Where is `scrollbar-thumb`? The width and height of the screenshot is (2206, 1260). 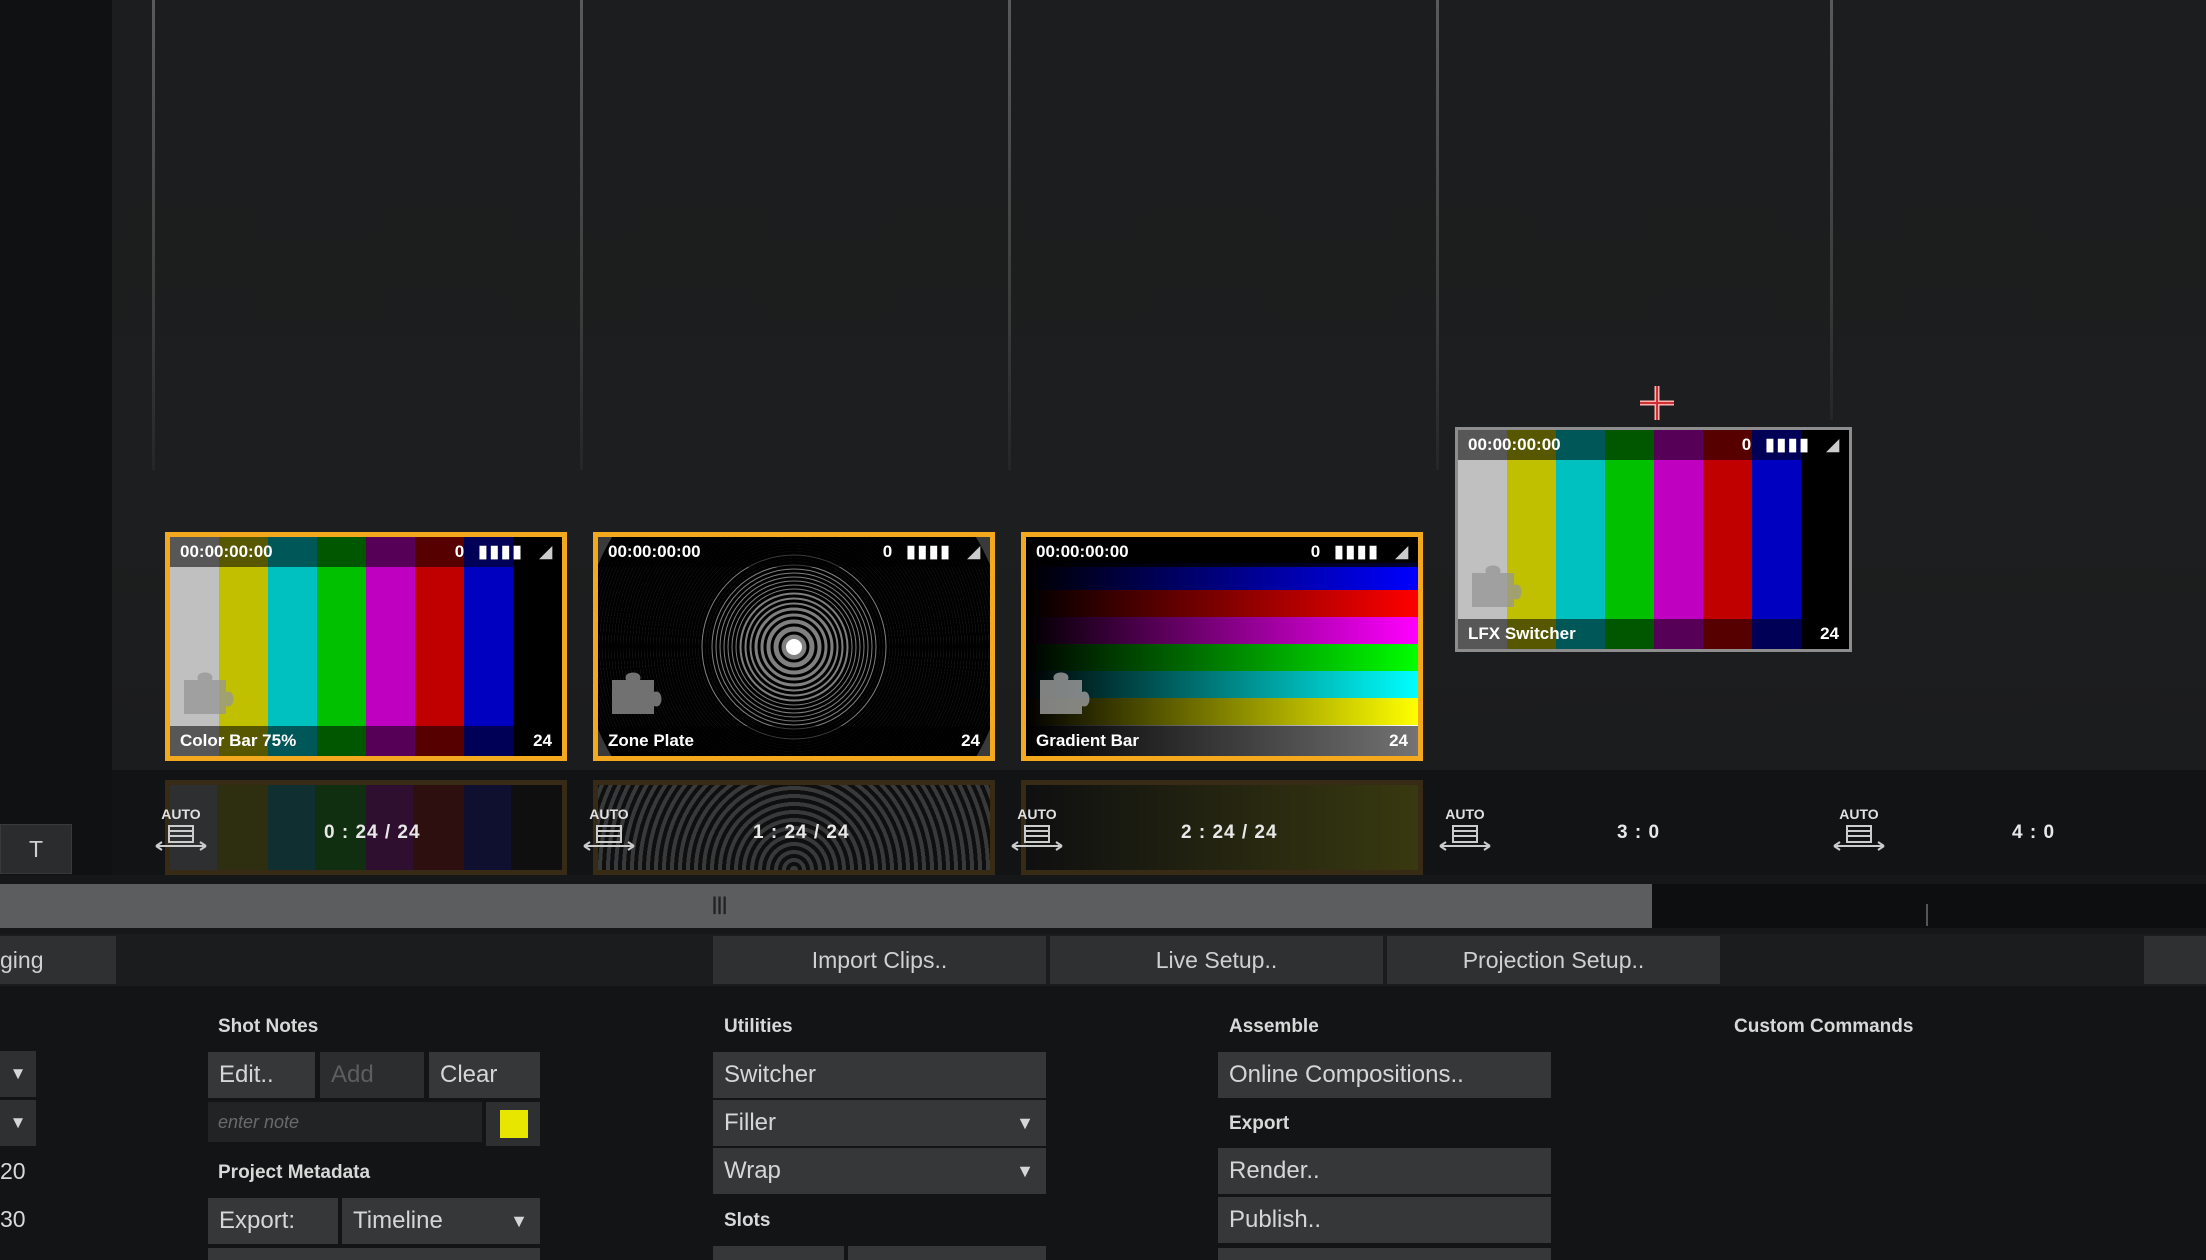
scrollbar-thumb is located at coordinates (826, 906).